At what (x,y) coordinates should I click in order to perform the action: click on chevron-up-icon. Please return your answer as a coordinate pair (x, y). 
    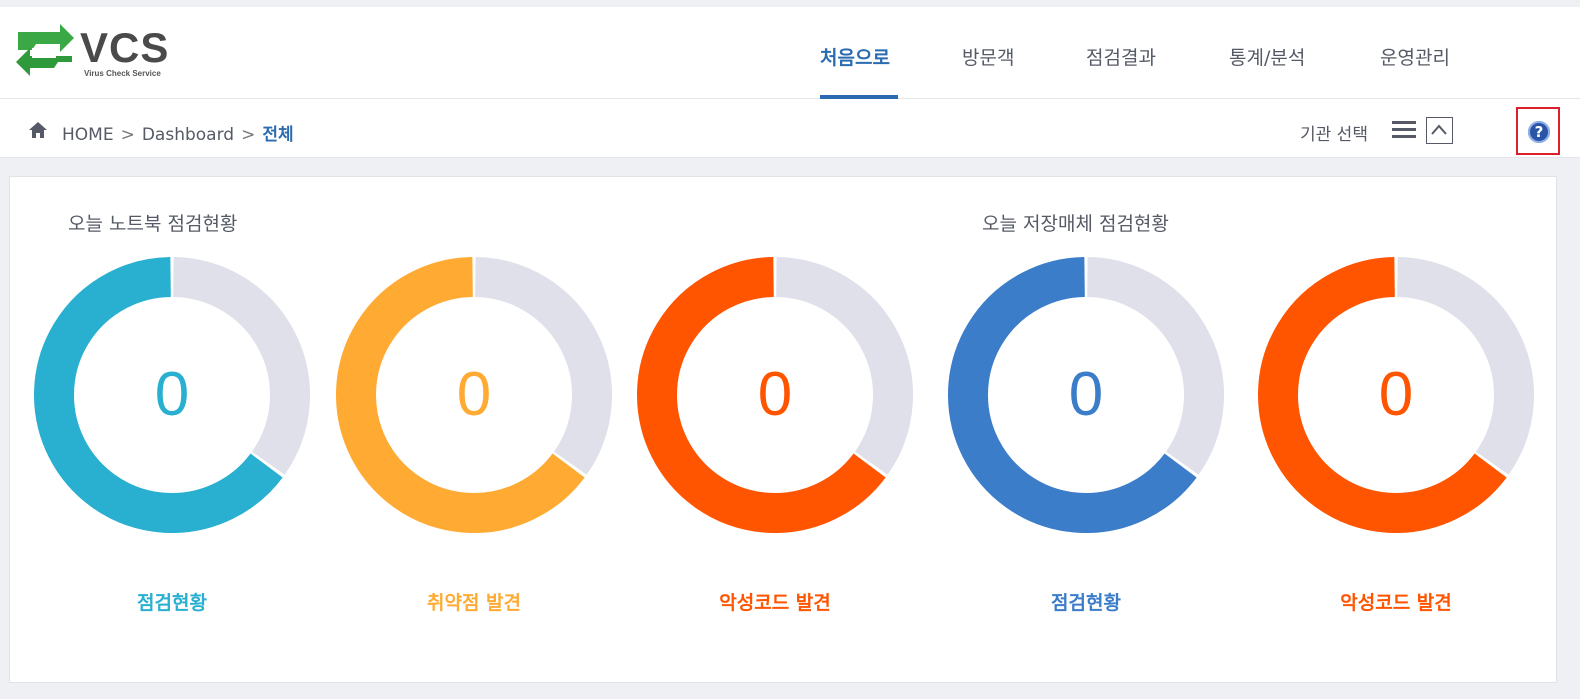
    Looking at the image, I should click on (1439, 129).